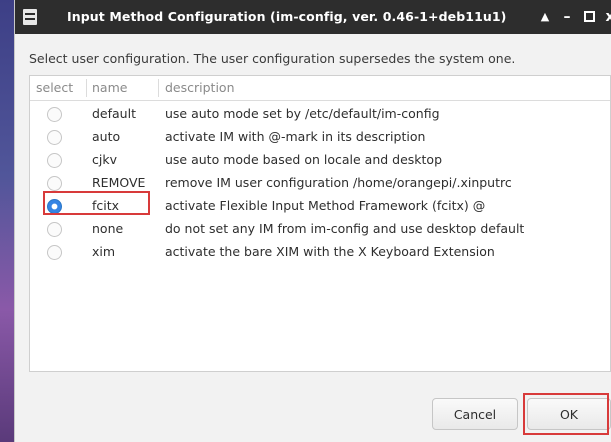 This screenshot has height=442, width=611. I want to click on close-icon: x, so click(605, 17).